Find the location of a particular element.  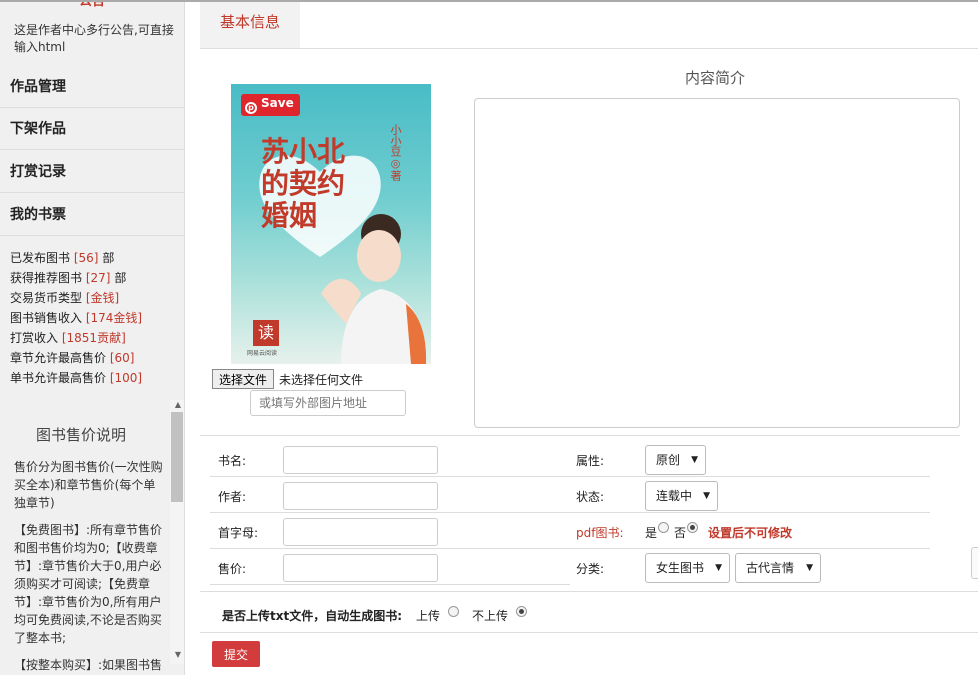

pdf-yes-label: 是 is located at coordinates (651, 533).